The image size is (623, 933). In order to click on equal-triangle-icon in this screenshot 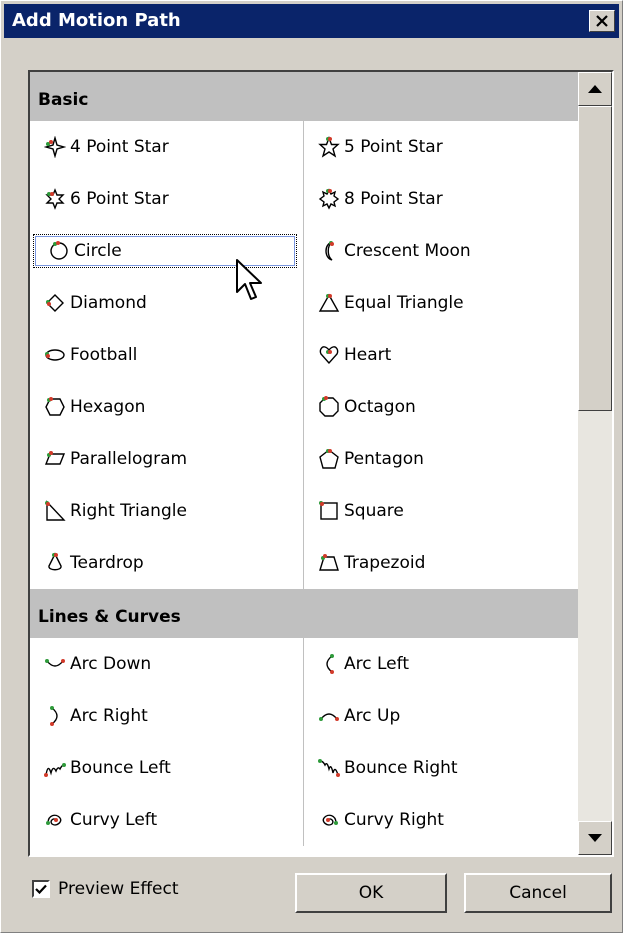, I will do `click(329, 302)`.